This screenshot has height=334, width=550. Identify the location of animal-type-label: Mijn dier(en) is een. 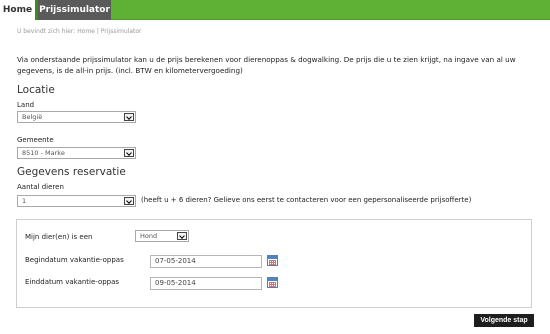
(59, 237).